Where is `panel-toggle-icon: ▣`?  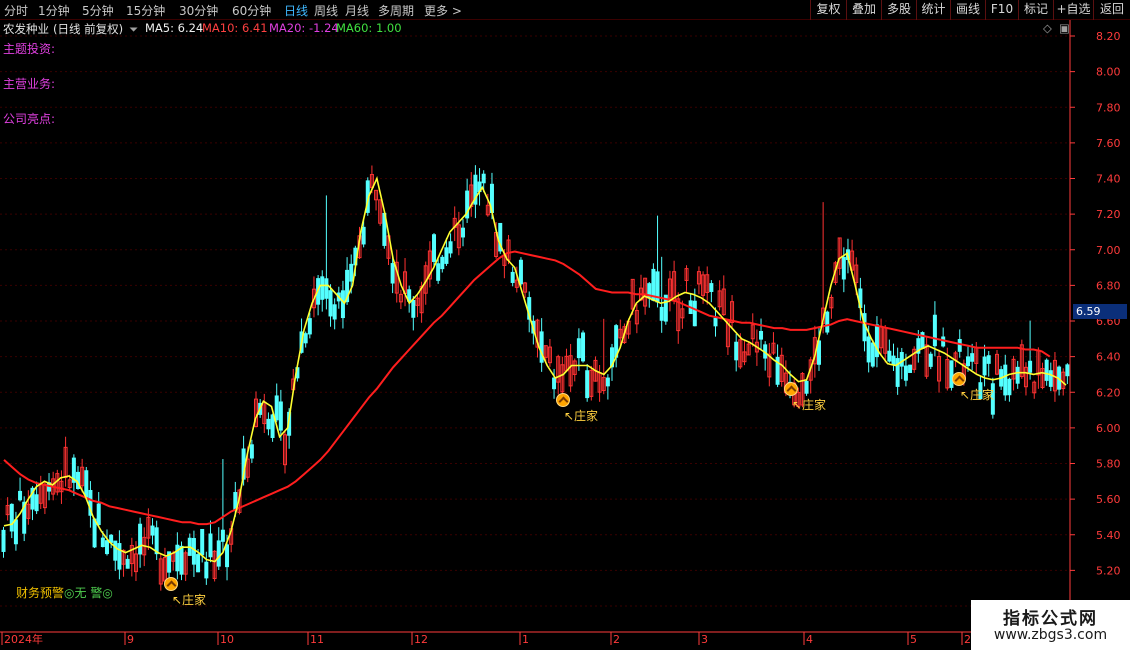
panel-toggle-icon: ▣ is located at coordinates (1064, 28).